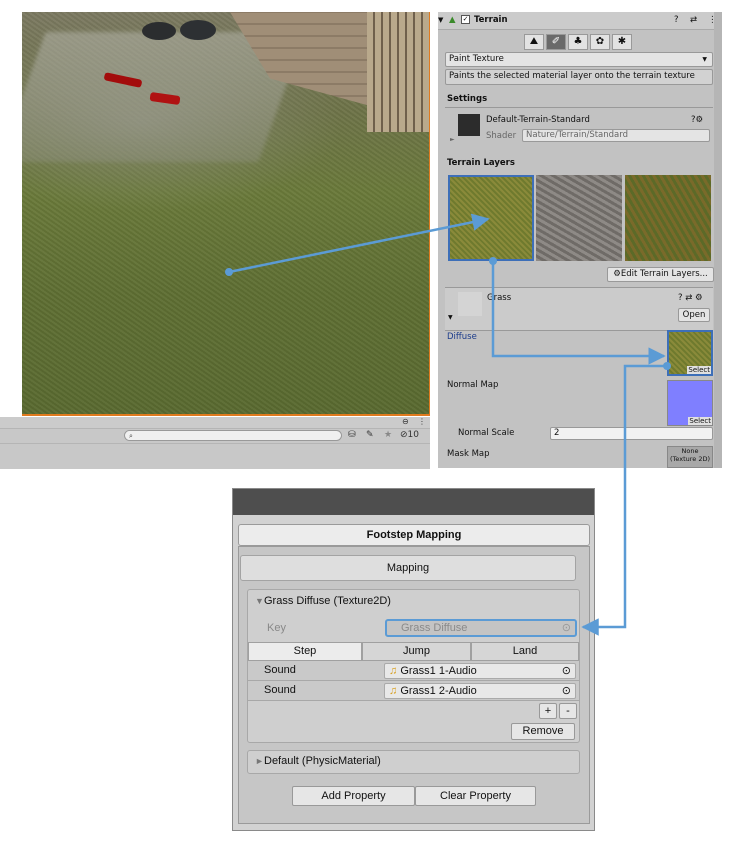 This screenshot has width=747, height=851. I want to click on shader-value: Nature/Terrain/Standard, so click(577, 135).